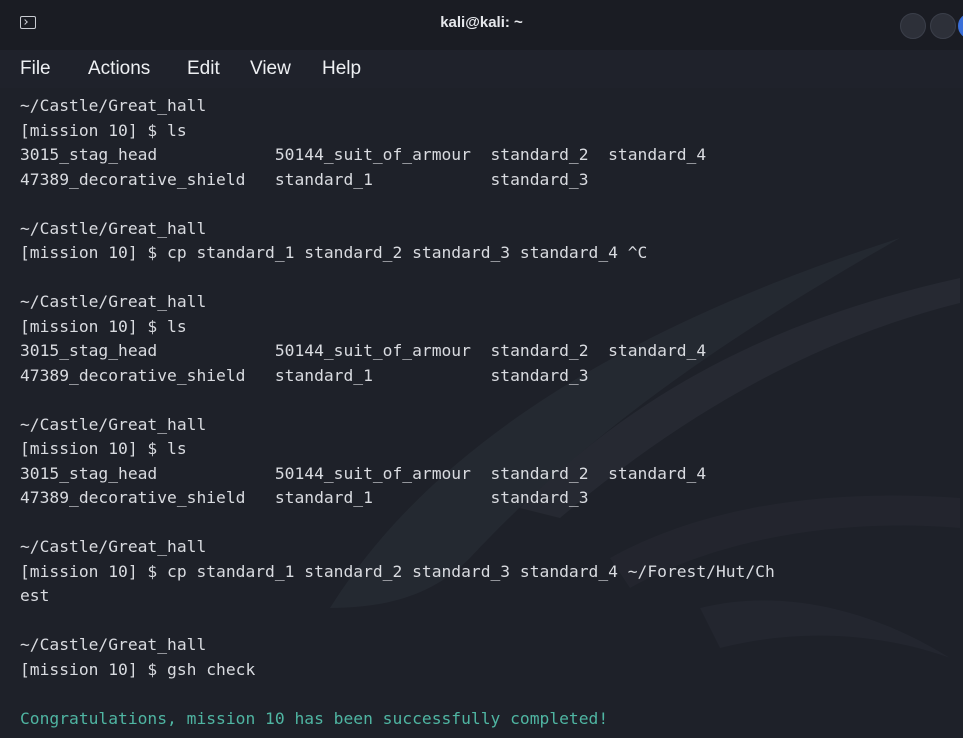  Describe the element at coordinates (481, 69) in the screenshot. I see `menu-bar: File Actions Edit View Help` at that location.